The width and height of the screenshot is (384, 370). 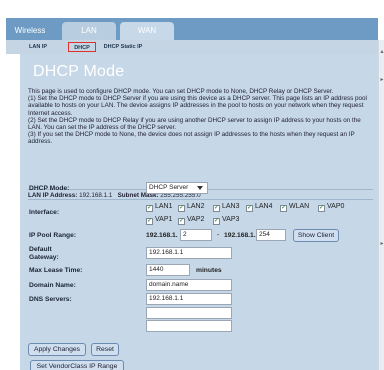 What do you see at coordinates (96, 195) in the screenshot?
I see `lan-ip-value: 192.168.1.1` at bounding box center [96, 195].